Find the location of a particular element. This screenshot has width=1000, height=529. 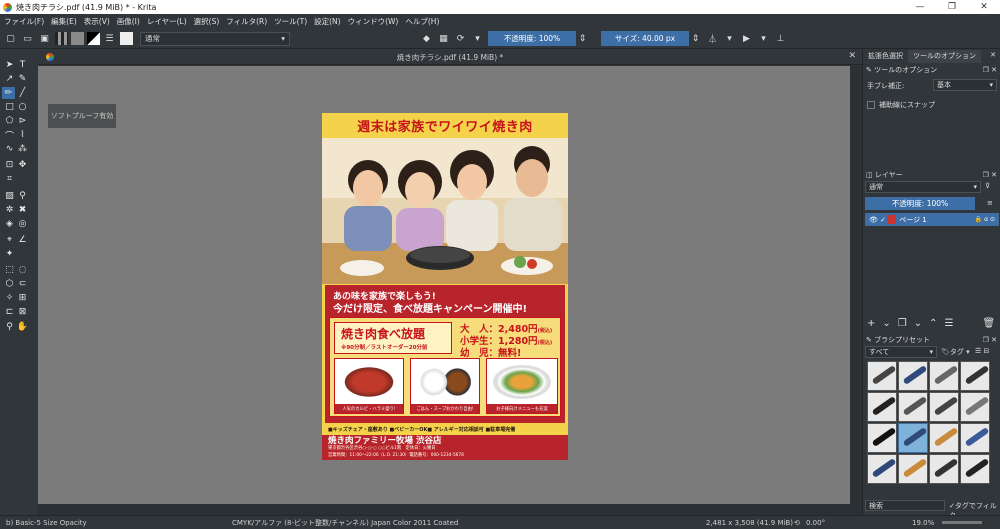

menu-edit: 編集(E) is located at coordinates (64, 21).